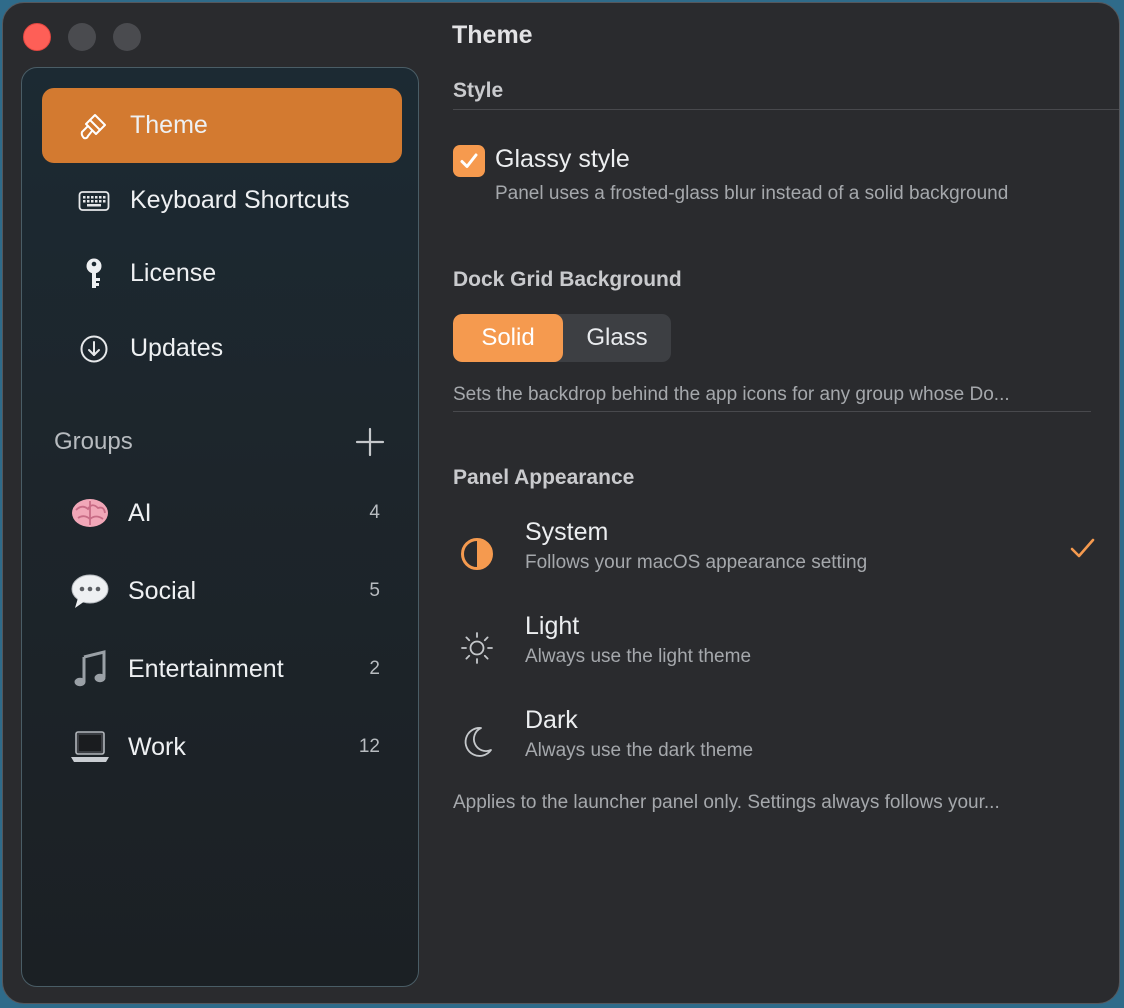  Describe the element at coordinates (90, 591) in the screenshot. I see `speech-bubble-emoji` at that location.